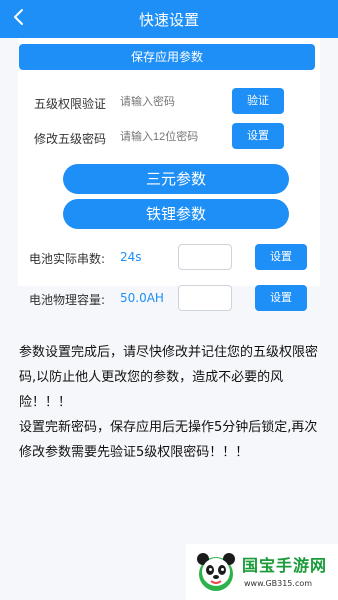  Describe the element at coordinates (176, 214) in the screenshot. I see `lithium-params-button: 铁锂参数` at that location.